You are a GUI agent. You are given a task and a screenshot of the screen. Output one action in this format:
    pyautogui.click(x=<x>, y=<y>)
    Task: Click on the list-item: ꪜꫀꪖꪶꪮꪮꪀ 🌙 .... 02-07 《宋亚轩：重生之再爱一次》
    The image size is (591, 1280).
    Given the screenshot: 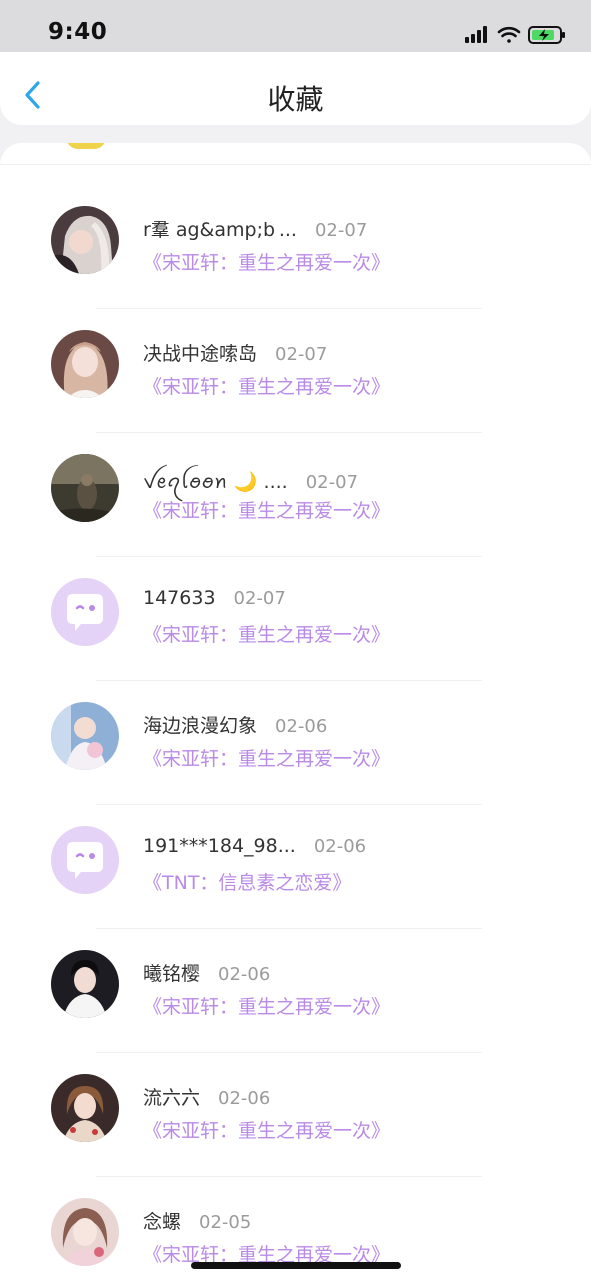 What is the action you would take?
    pyautogui.click(x=295, y=495)
    